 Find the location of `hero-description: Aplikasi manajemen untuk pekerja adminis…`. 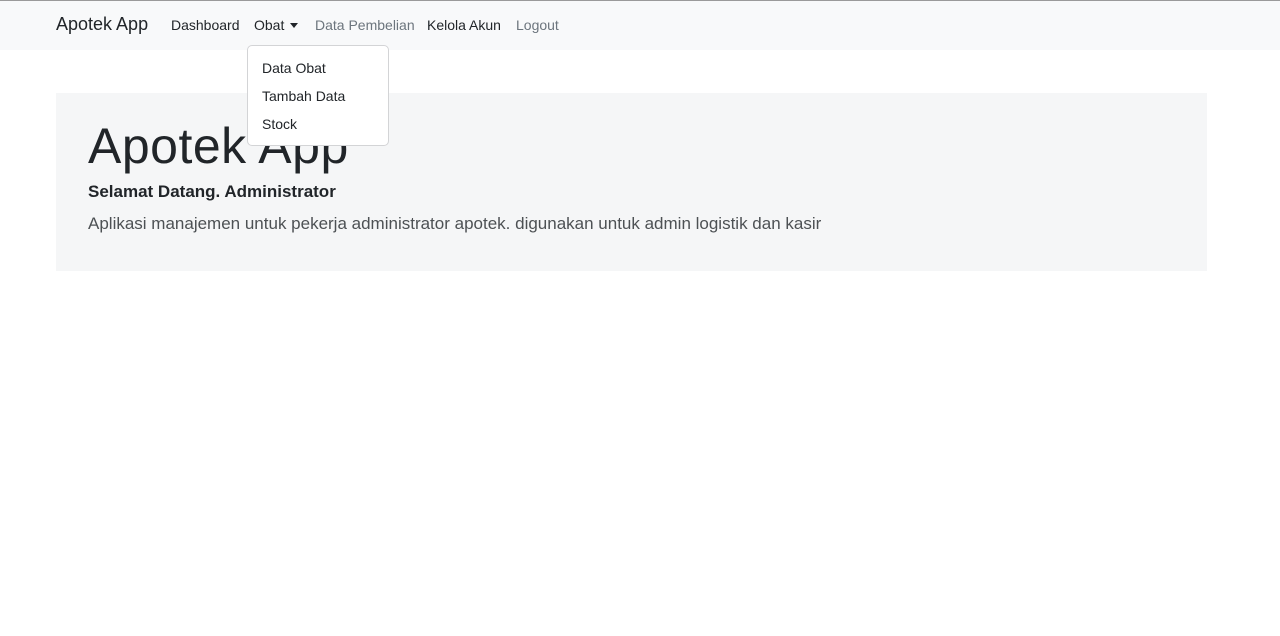

hero-description: Aplikasi manajemen untuk pekerja adminis… is located at coordinates (455, 223).